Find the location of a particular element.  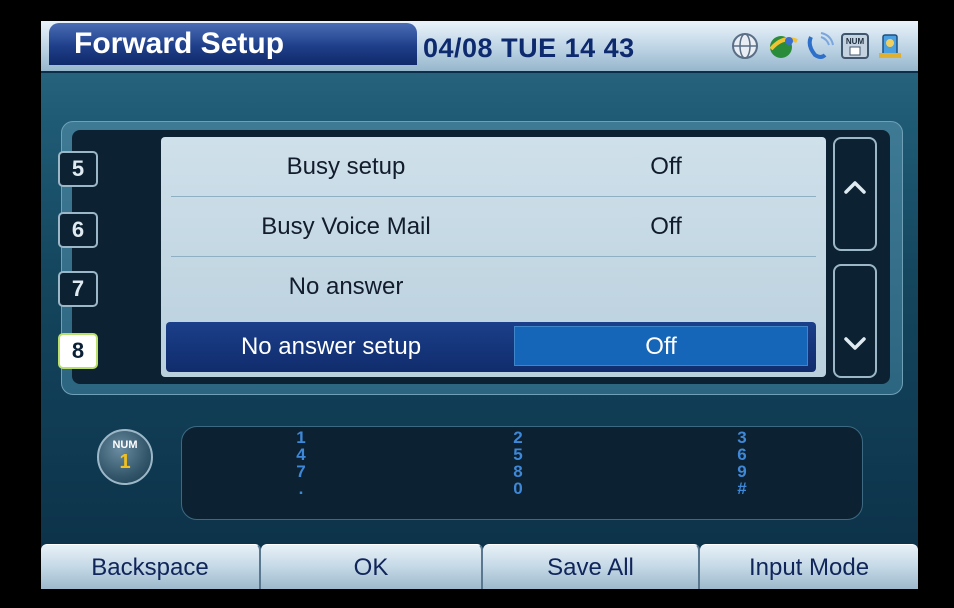

header-bar: Forward Setup 04/08 TUE 14 43 NUM is located at coordinates (479, 47).